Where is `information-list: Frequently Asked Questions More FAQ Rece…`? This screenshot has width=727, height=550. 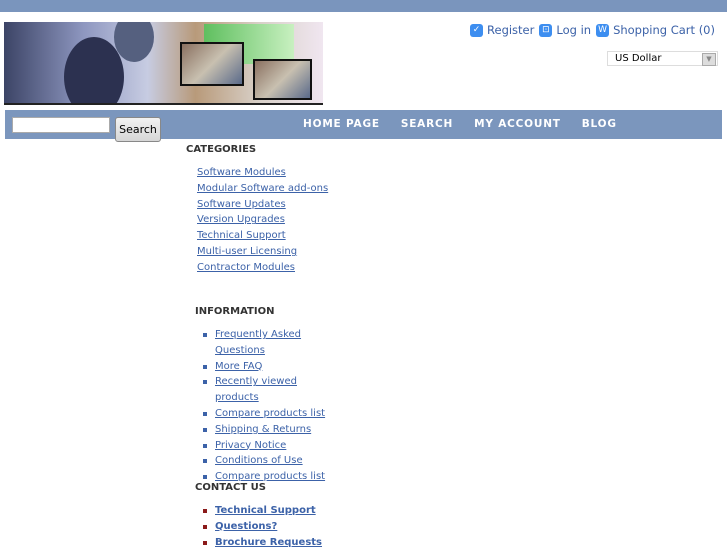 information-list: Frequently Asked Questions More FAQ Rece… is located at coordinates (261, 406).